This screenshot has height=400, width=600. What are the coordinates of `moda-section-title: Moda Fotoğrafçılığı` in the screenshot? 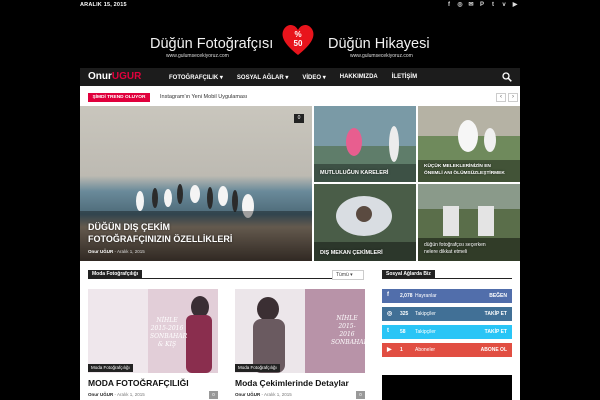 It's located at (115, 274).